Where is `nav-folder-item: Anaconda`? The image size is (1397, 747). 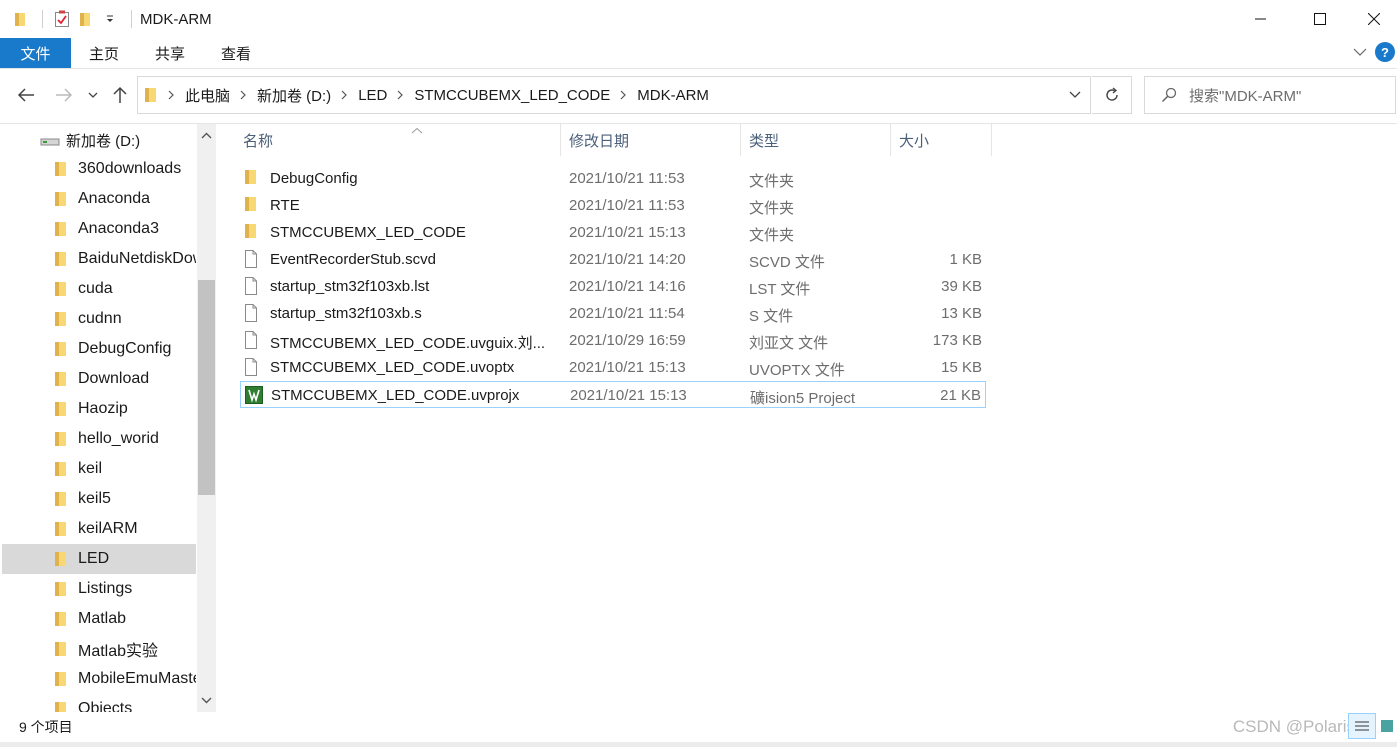 nav-folder-item: Anaconda is located at coordinates (99, 199).